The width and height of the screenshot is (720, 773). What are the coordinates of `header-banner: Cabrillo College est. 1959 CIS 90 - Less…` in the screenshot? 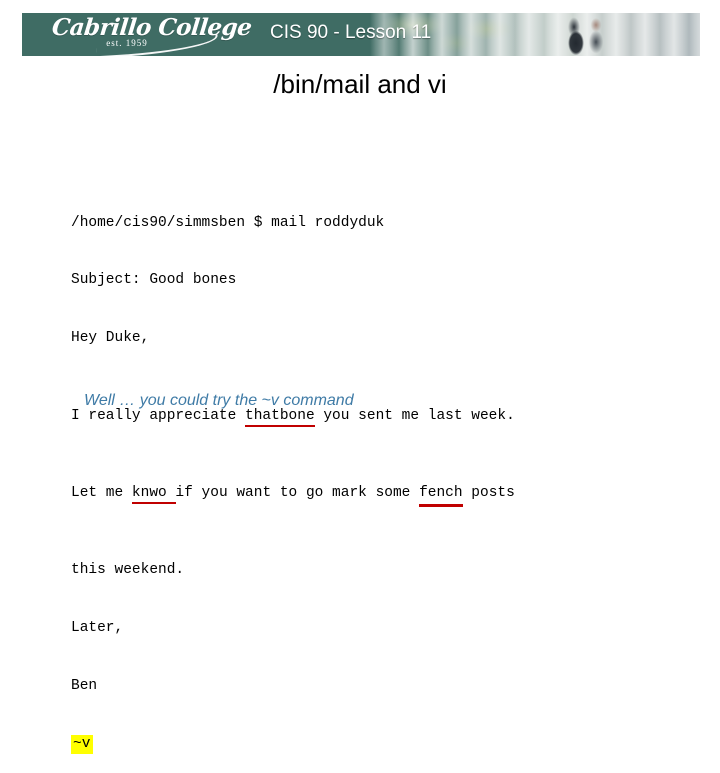 It's located at (361, 34).